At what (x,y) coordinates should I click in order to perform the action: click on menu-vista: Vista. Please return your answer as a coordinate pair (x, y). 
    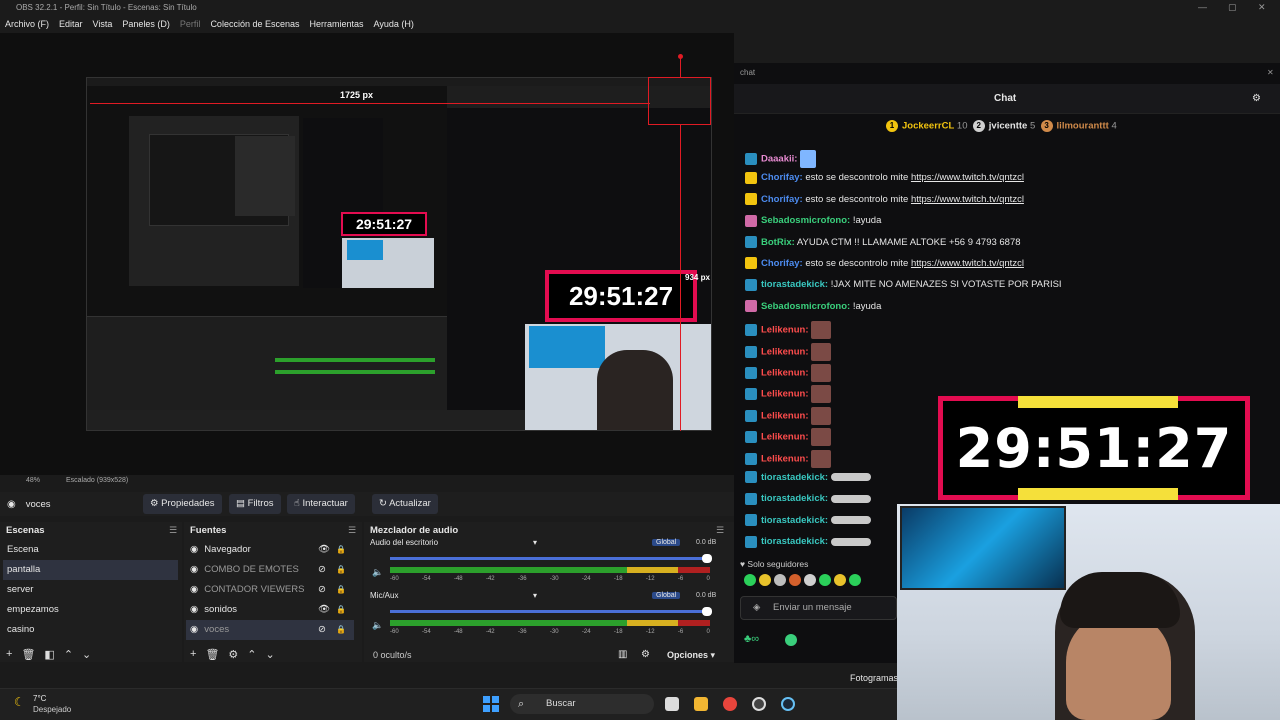
    Looking at the image, I should click on (103, 24).